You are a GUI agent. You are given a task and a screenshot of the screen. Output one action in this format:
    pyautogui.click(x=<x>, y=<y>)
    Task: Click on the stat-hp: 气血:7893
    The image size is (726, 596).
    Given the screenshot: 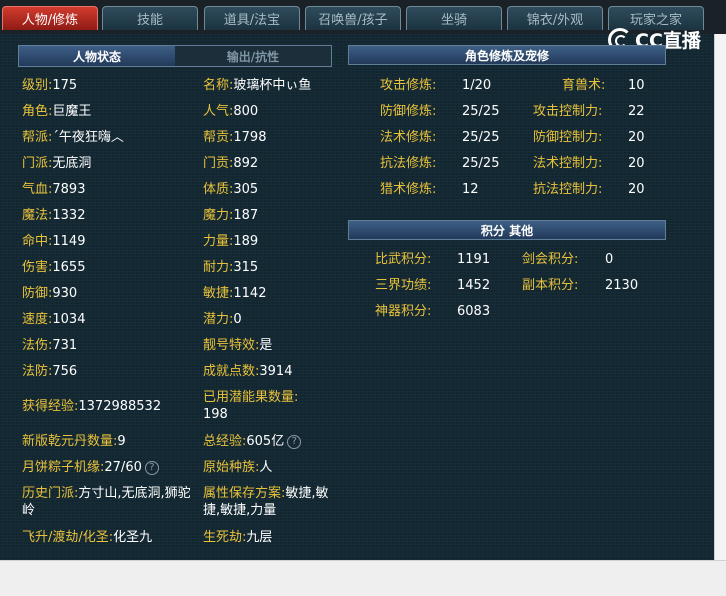 What is the action you would take?
    pyautogui.click(x=53, y=189)
    